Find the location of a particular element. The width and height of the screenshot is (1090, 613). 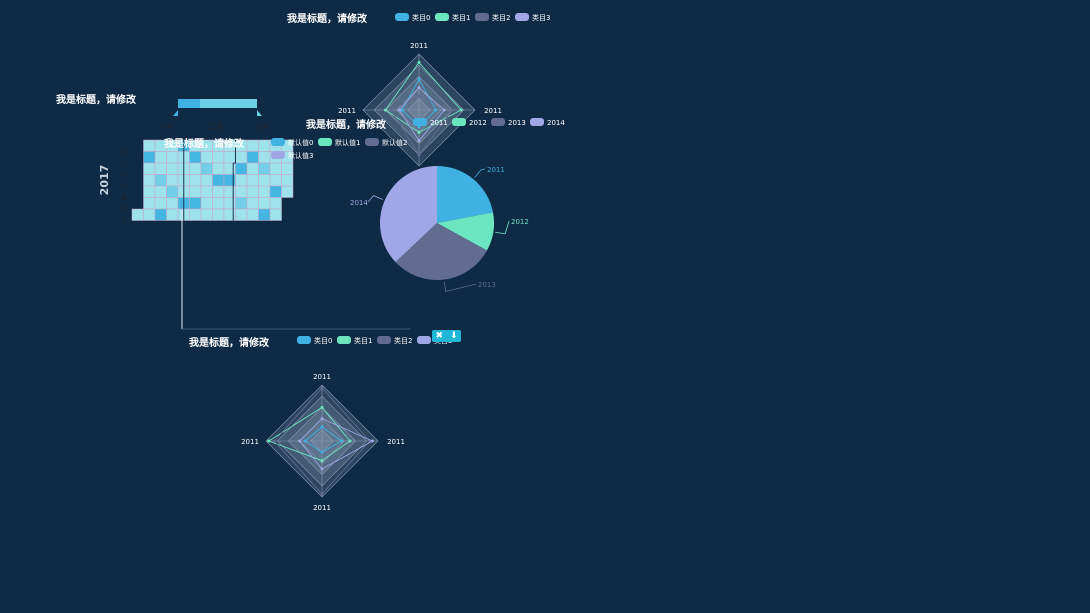

close-icon: ✖ is located at coordinates (439, 336).